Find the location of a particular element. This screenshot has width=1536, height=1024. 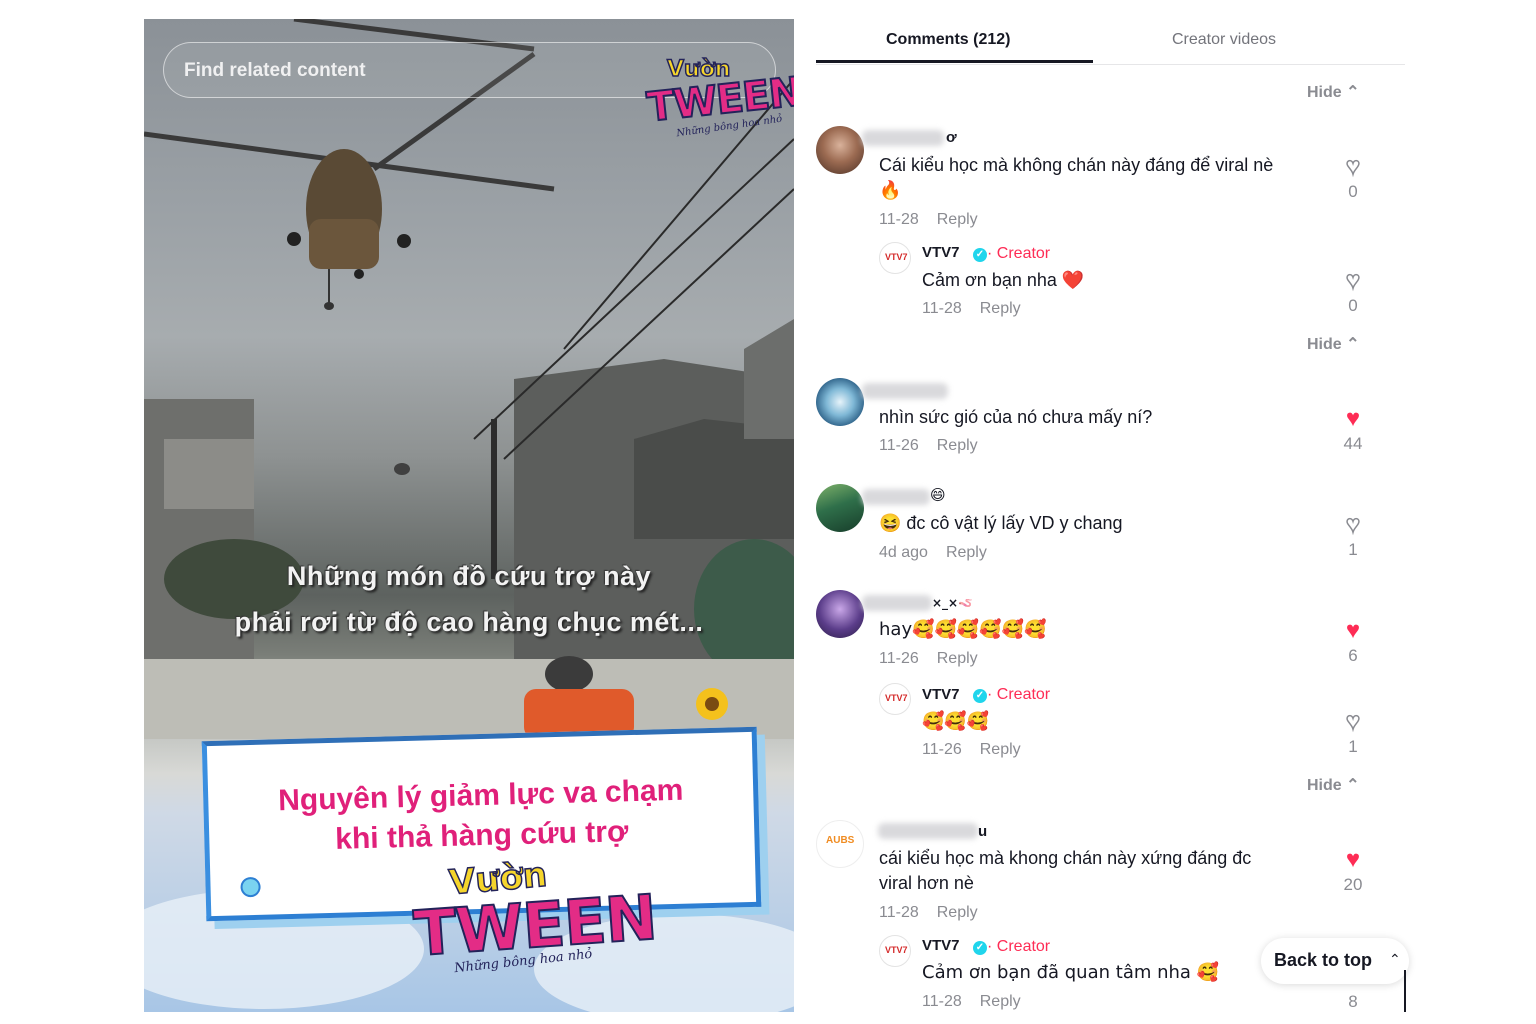

comment-text-line-2: 🔥 is located at coordinates (890, 190).